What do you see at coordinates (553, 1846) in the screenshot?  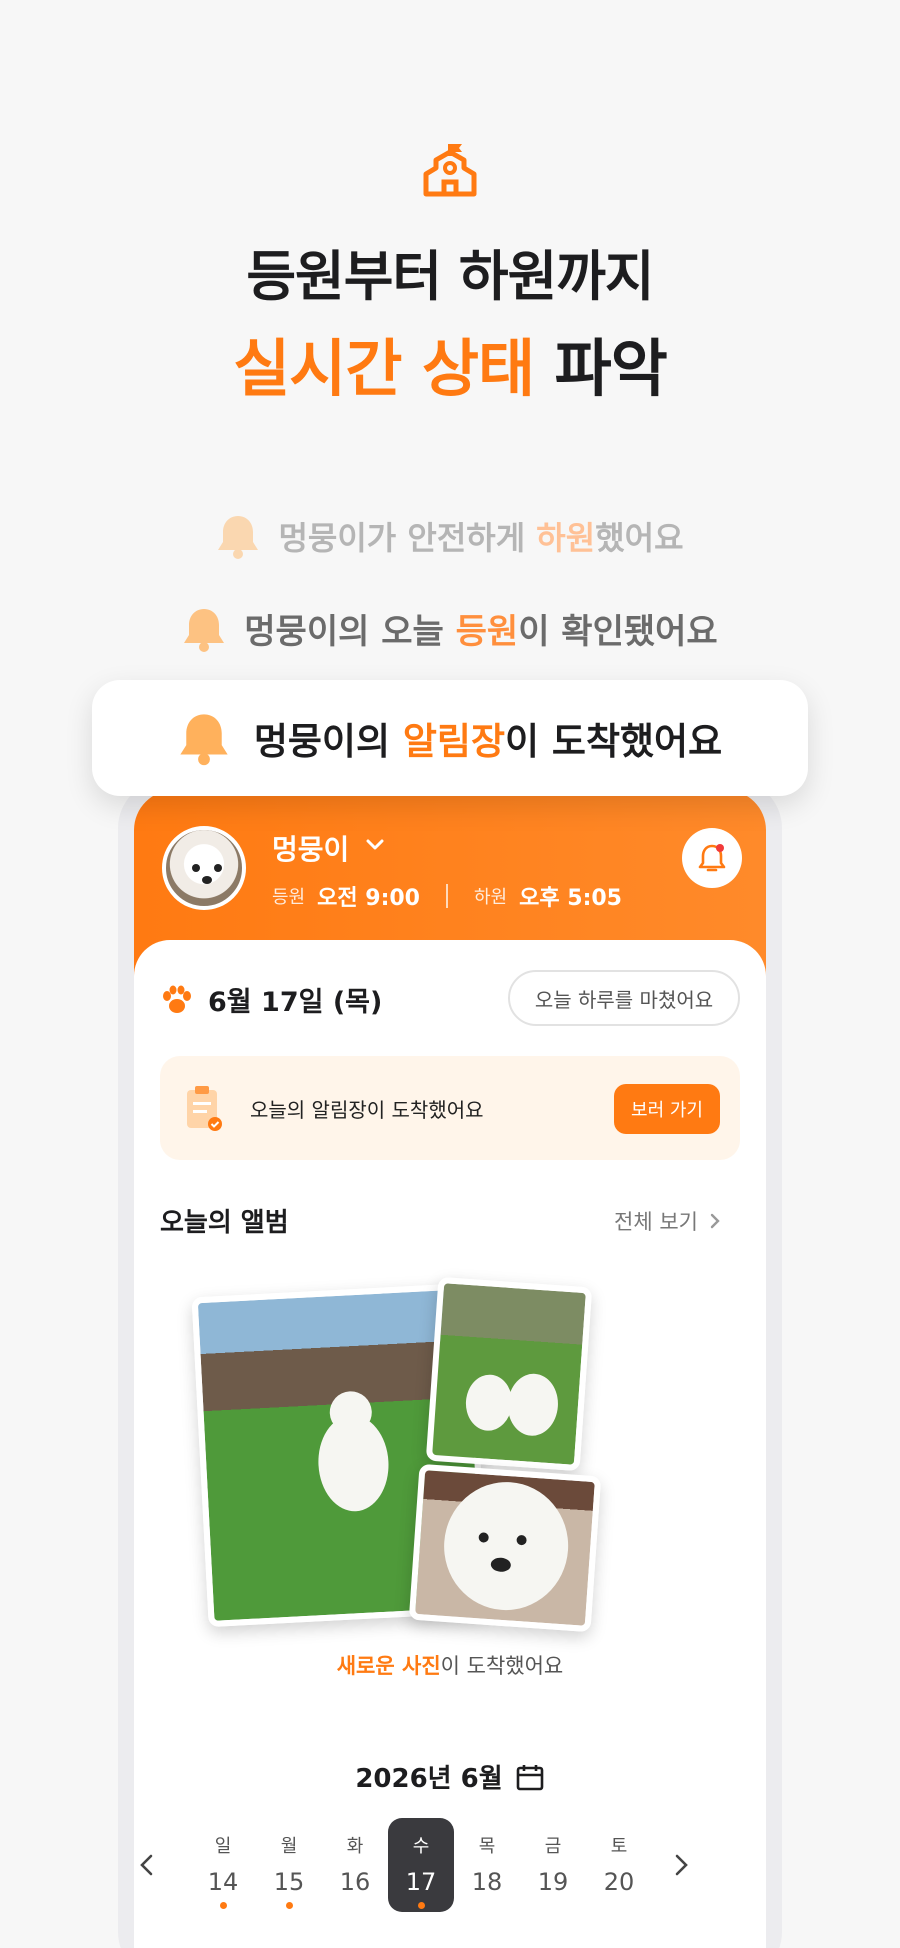 I see `weekday-label: 금` at bounding box center [553, 1846].